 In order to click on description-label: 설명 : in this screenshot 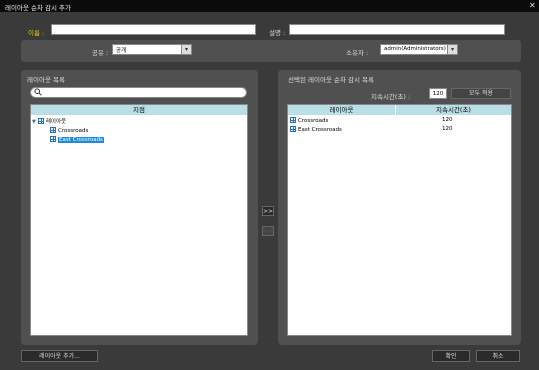, I will do `click(277, 33)`.